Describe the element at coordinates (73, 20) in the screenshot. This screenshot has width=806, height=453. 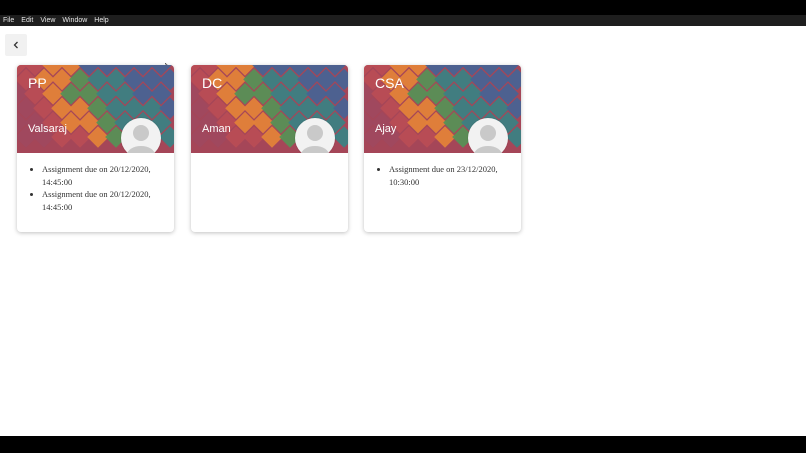
I see `menu-window: Window` at that location.